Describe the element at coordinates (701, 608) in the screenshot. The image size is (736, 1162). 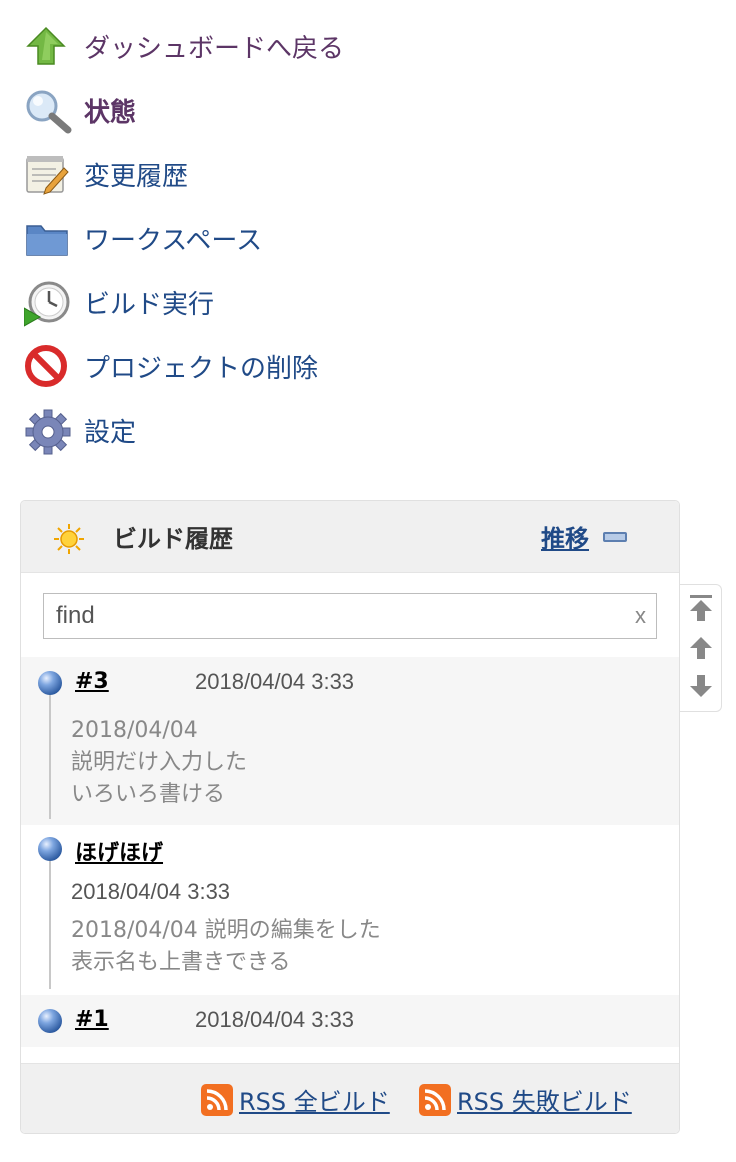
I see `scroll-top-icon` at that location.